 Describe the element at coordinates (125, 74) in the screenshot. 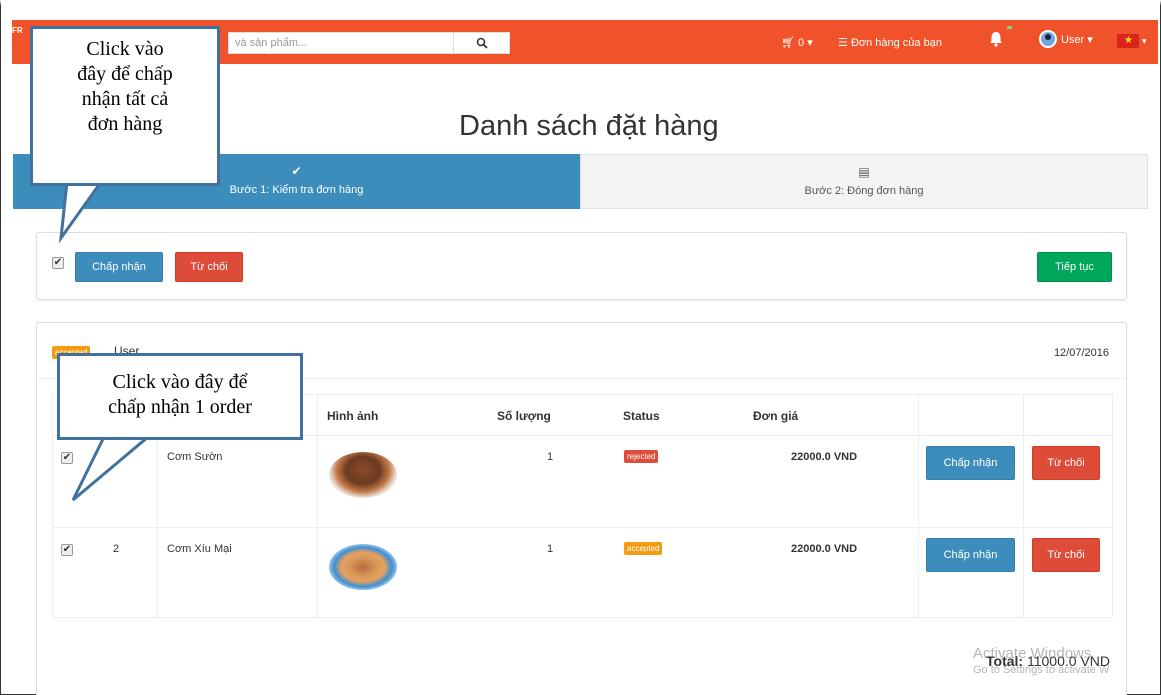

I see `callout-line: đây để chấp` at that location.